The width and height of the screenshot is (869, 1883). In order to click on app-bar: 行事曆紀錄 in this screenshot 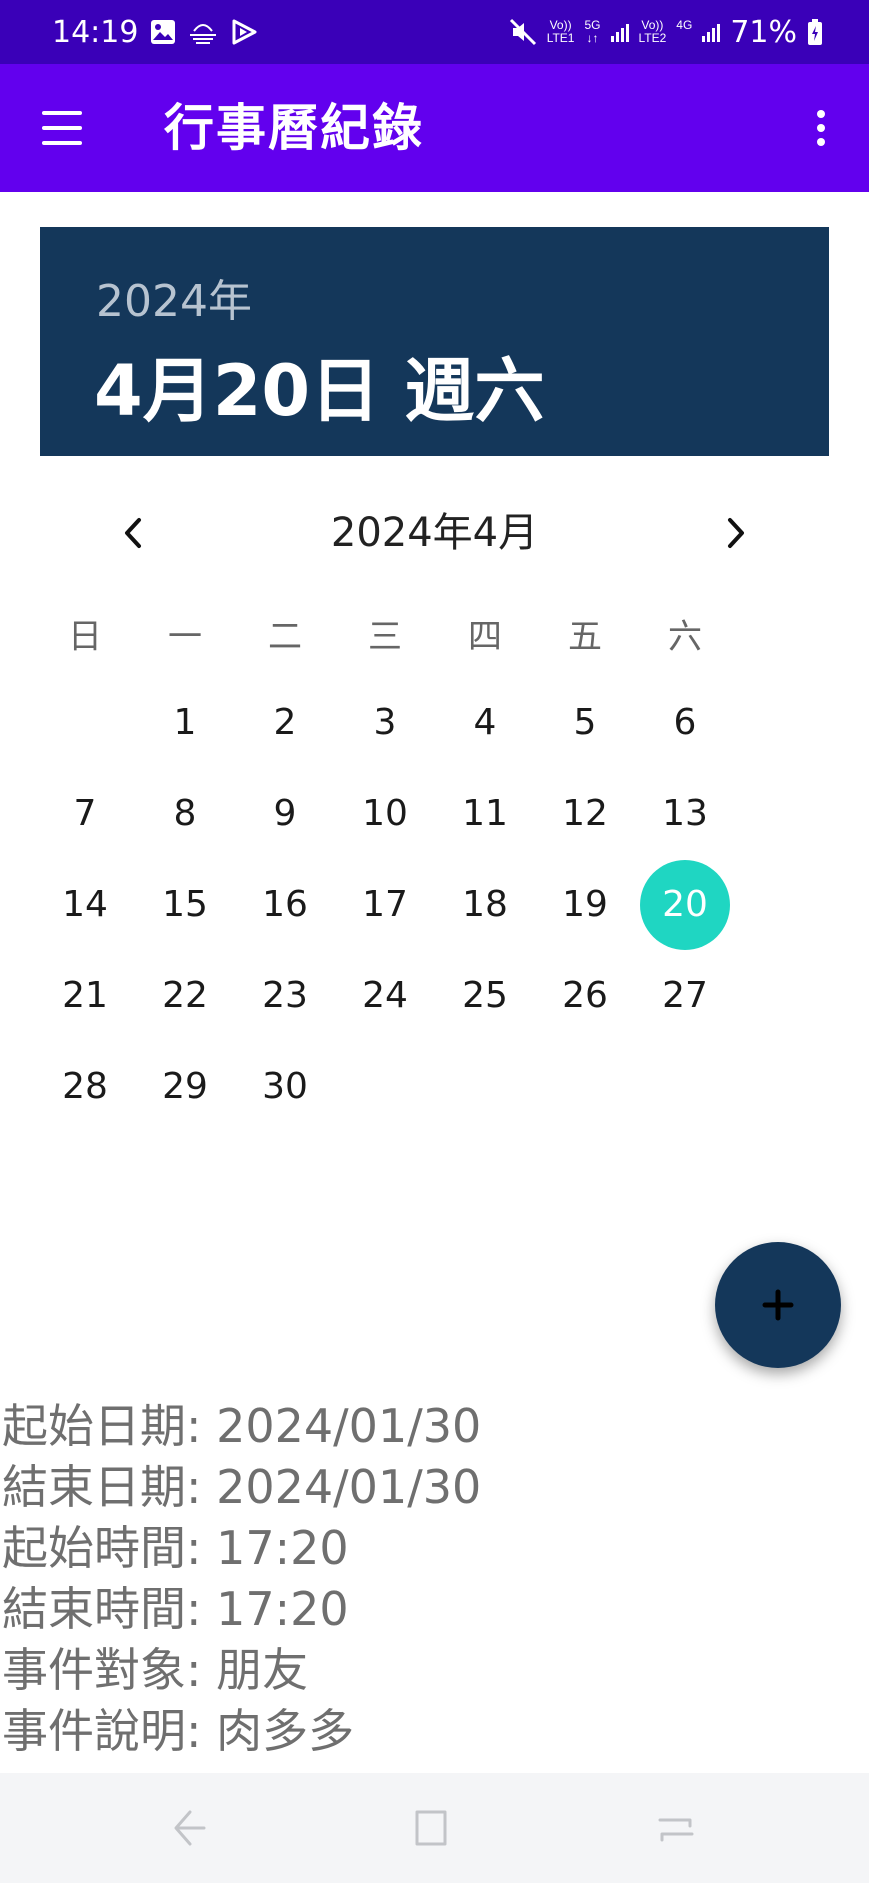, I will do `click(434, 128)`.